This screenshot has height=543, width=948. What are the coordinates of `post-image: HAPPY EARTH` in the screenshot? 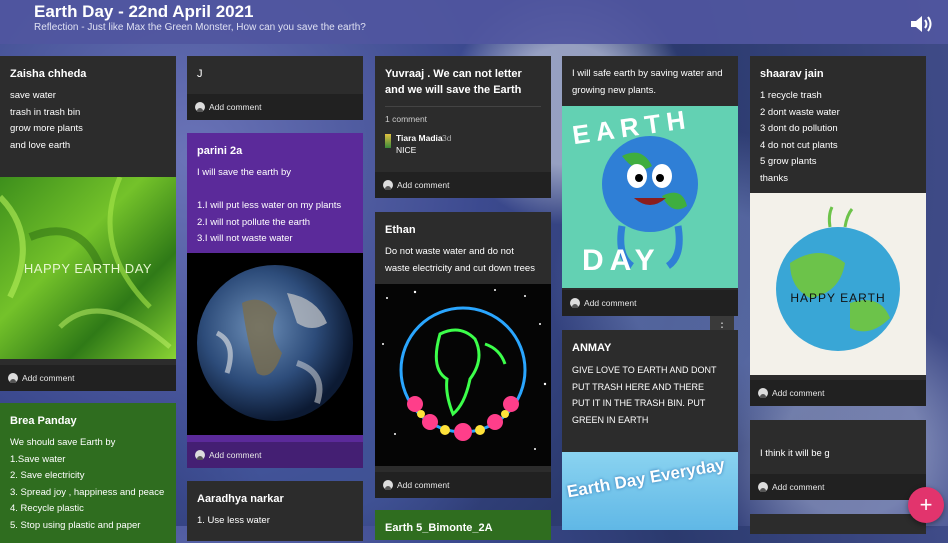 It's located at (838, 284).